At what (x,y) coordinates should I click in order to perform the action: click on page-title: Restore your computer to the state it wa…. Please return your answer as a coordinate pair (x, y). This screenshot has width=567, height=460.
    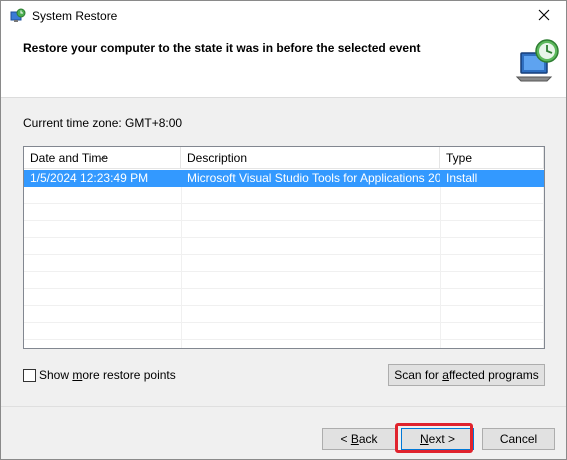
    Looking at the image, I should click on (222, 48).